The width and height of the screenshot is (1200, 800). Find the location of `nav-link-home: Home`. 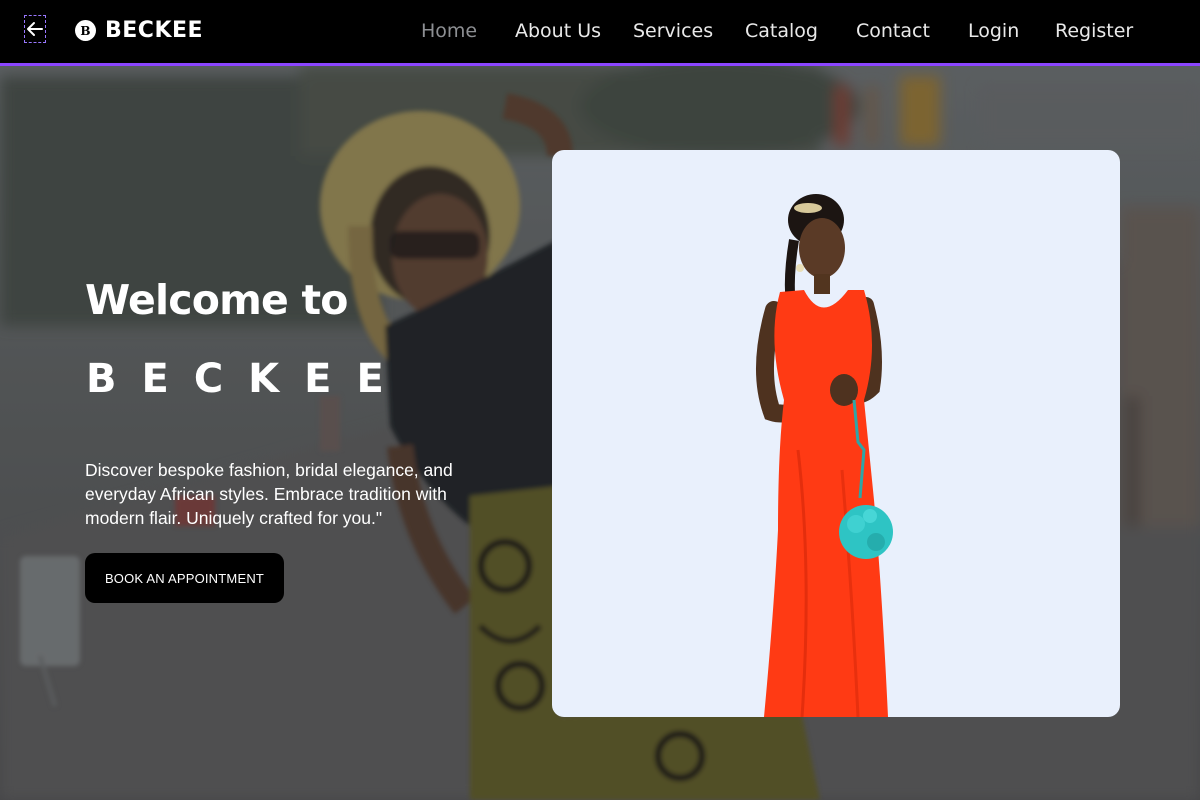

nav-link-home: Home is located at coordinates (449, 31).